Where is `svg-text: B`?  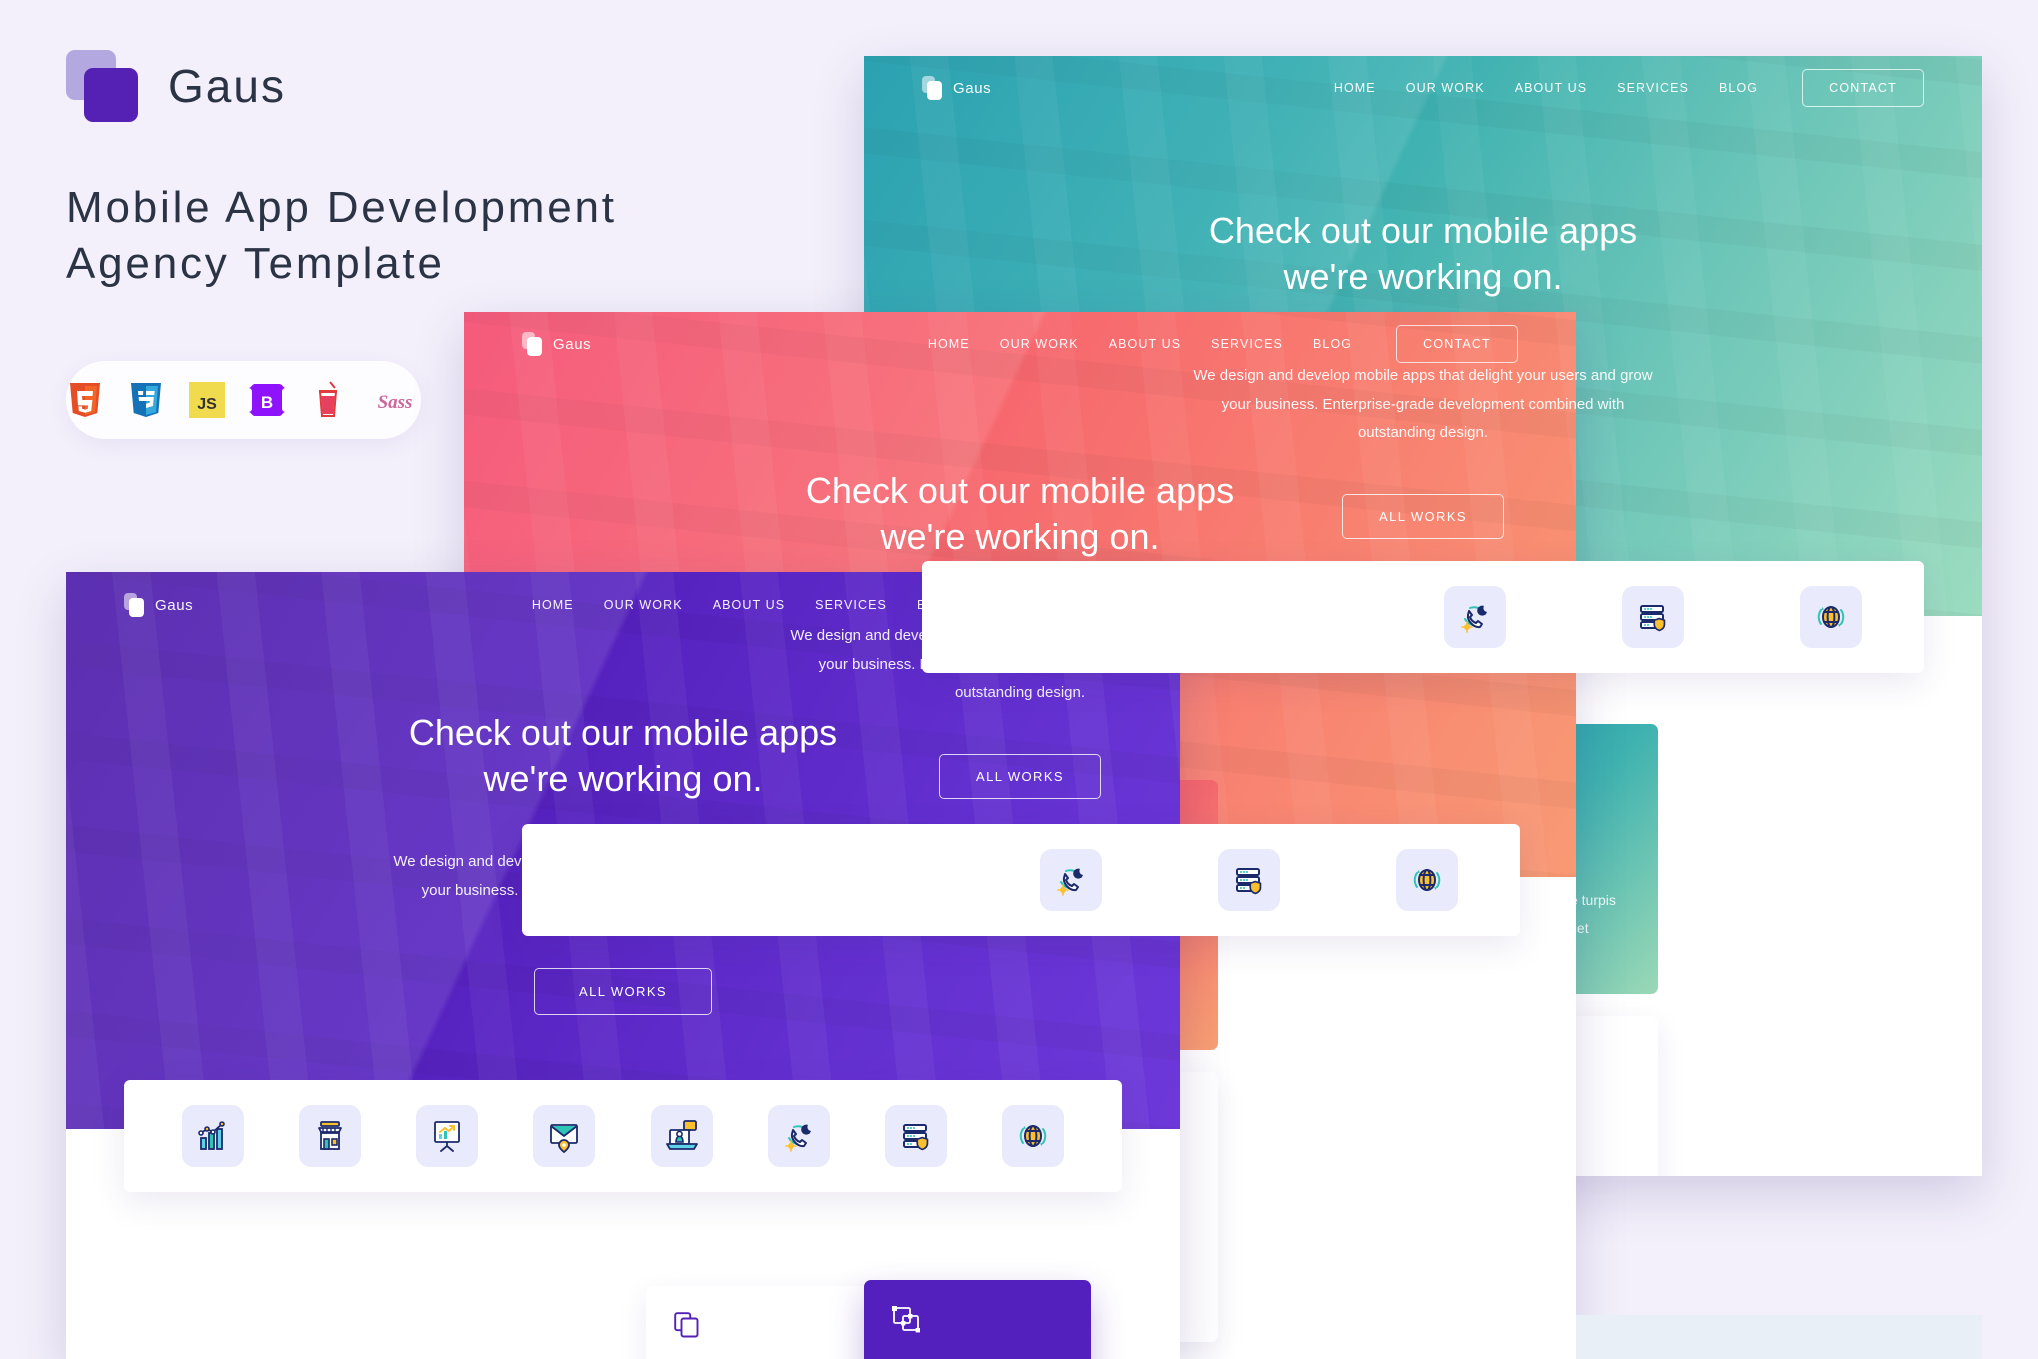 svg-text: B is located at coordinates (267, 402).